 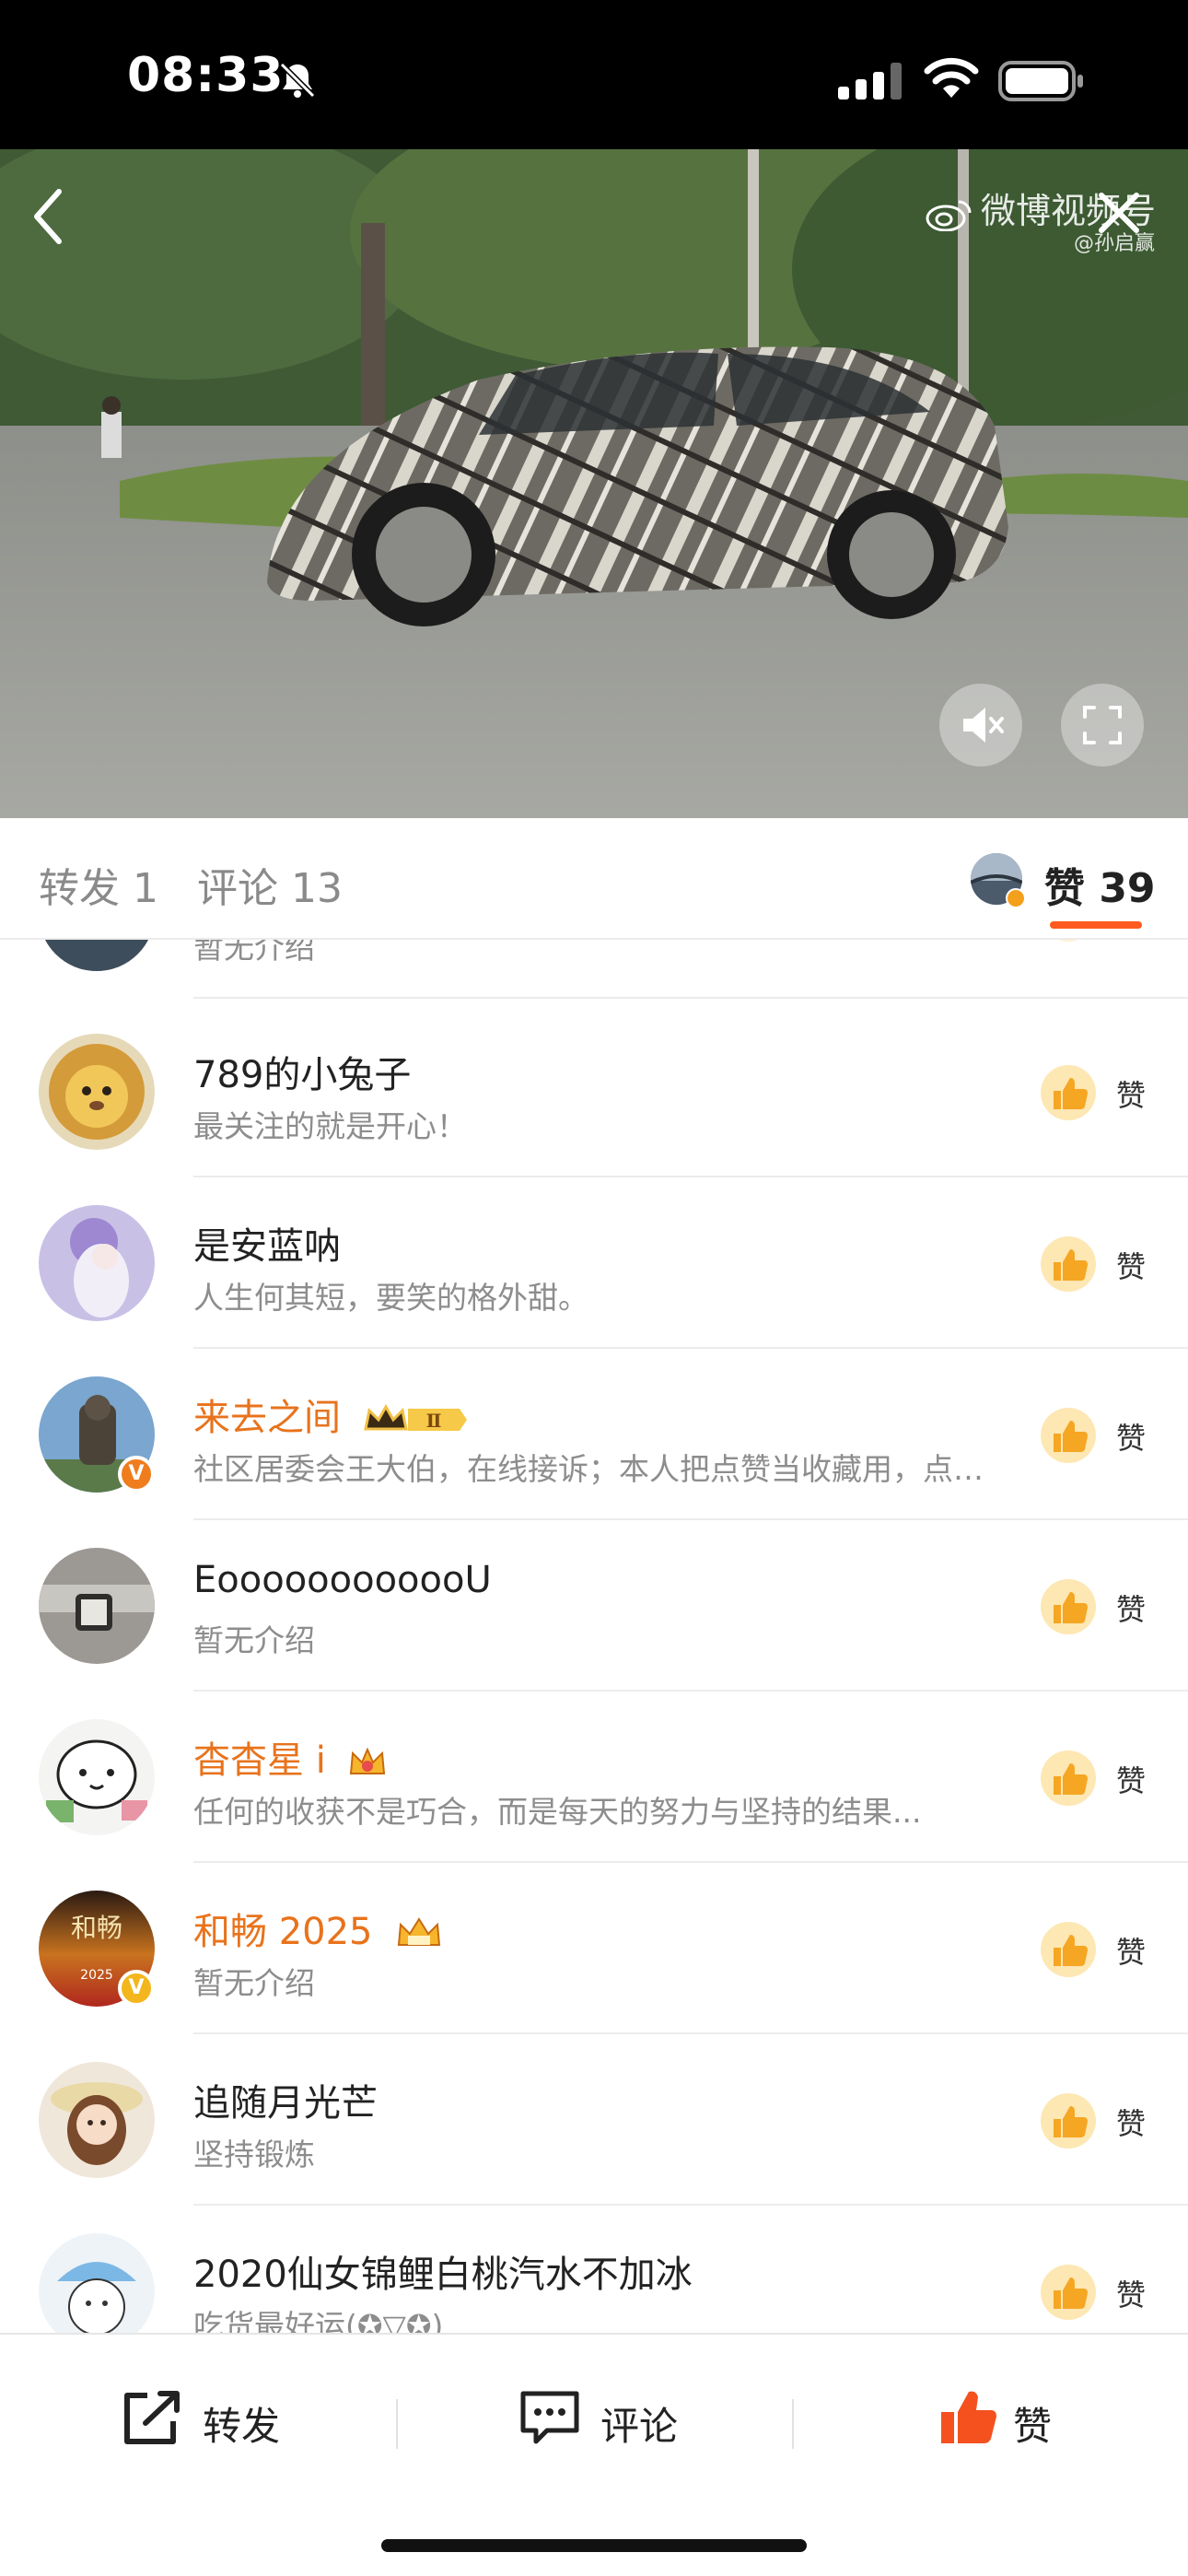 What do you see at coordinates (390, 1298) in the screenshot?
I see `liker-bio: 人生何其短，要笑的格外甜。` at bounding box center [390, 1298].